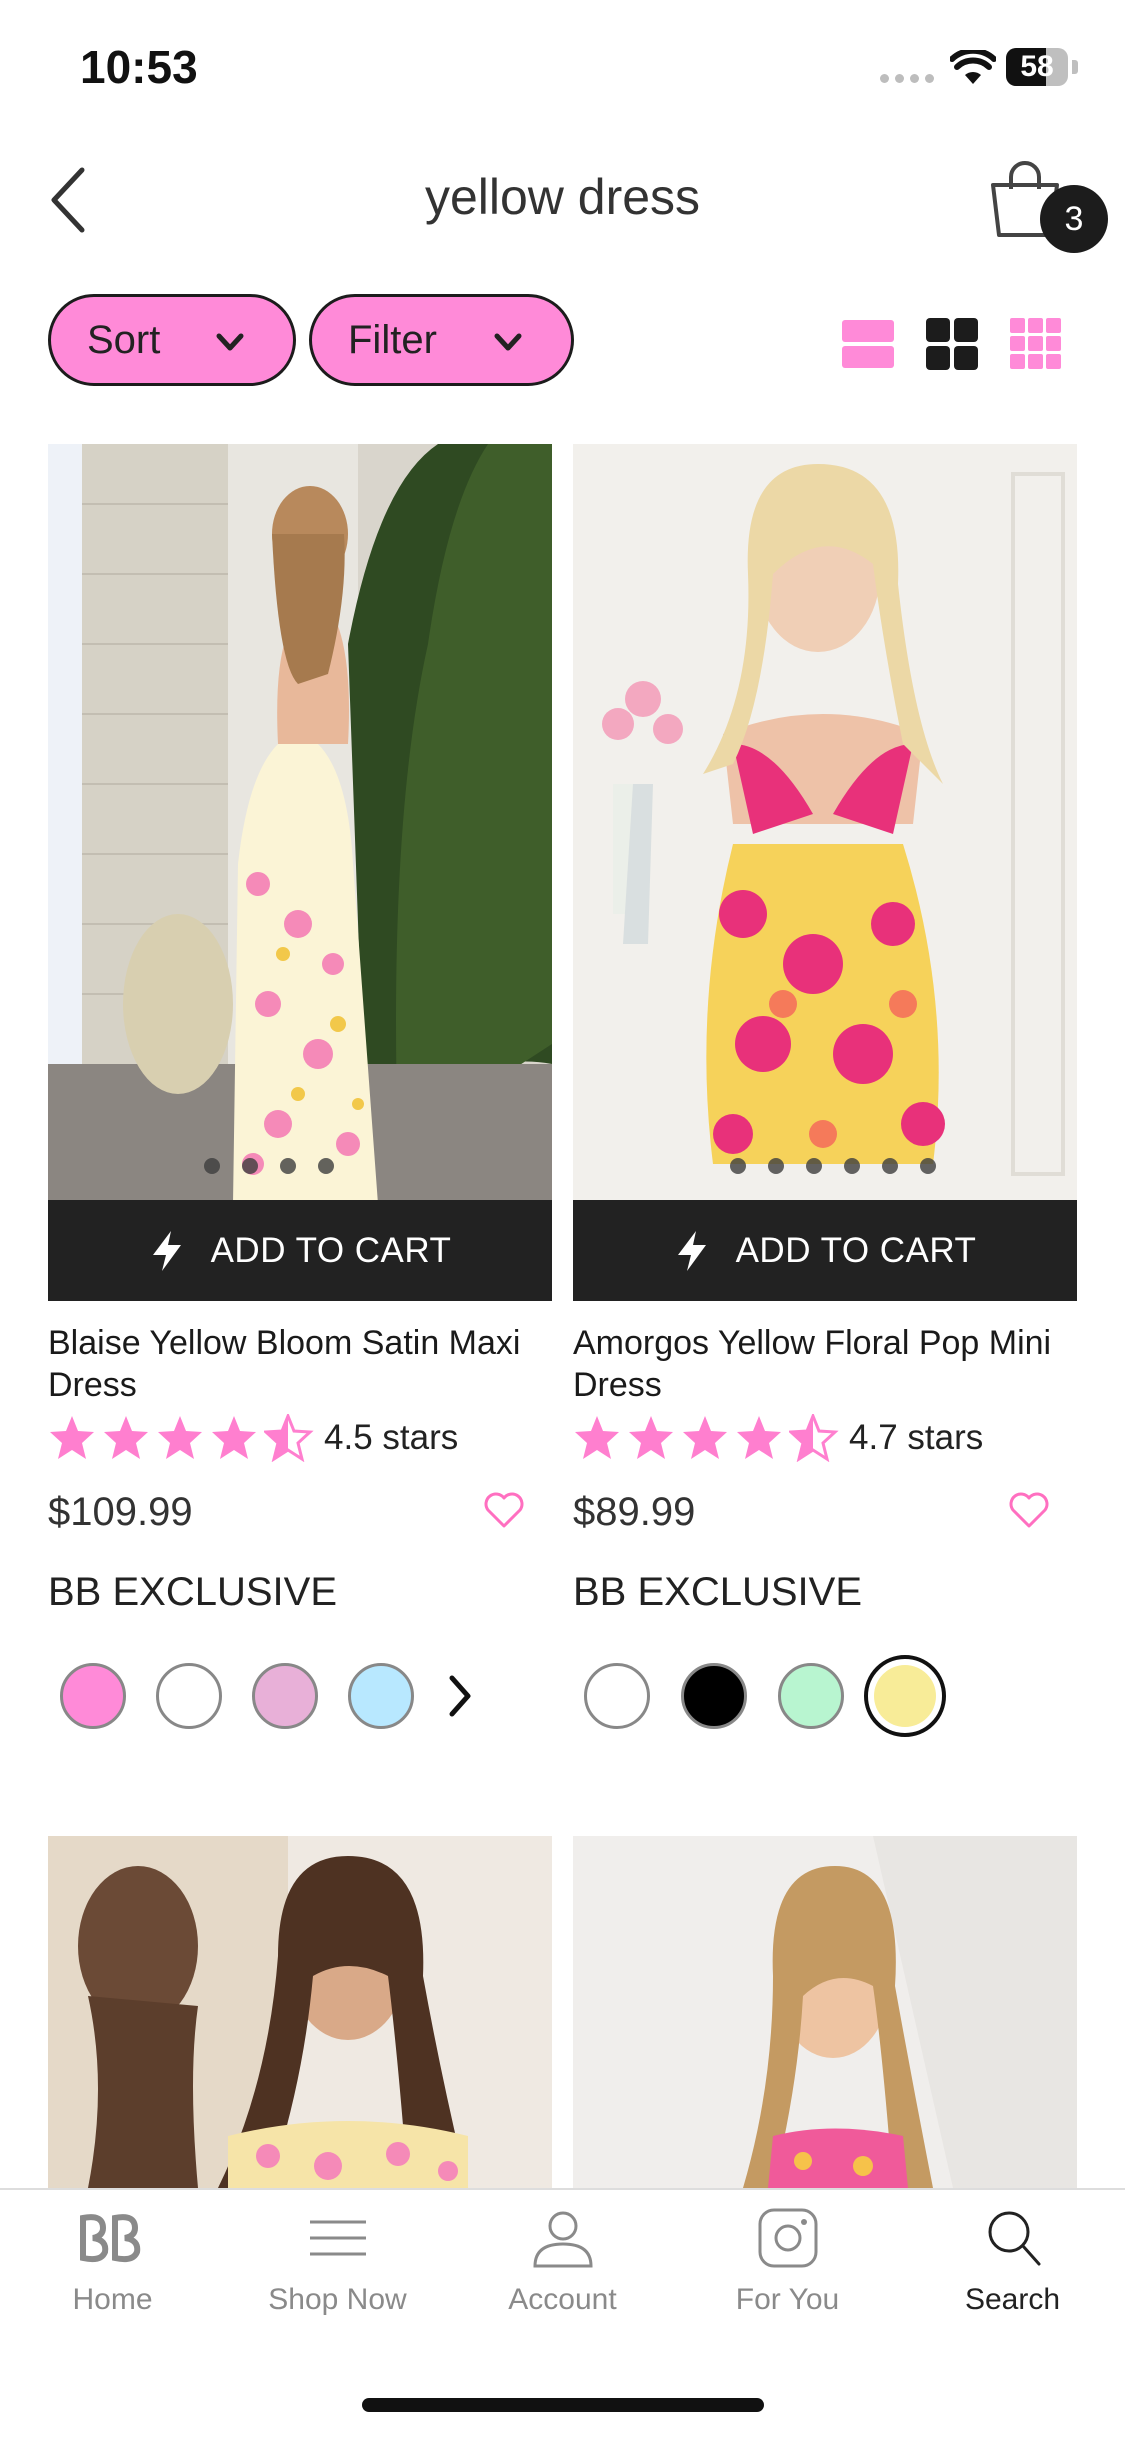 The width and height of the screenshot is (1125, 2438). What do you see at coordinates (460, 1696) in the screenshot?
I see `chevron-right-icon` at bounding box center [460, 1696].